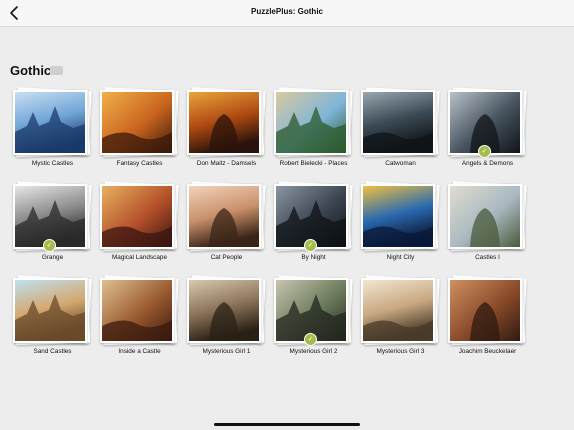  Describe the element at coordinates (487, 257) in the screenshot. I see `puzzle-label: Castles I` at that location.